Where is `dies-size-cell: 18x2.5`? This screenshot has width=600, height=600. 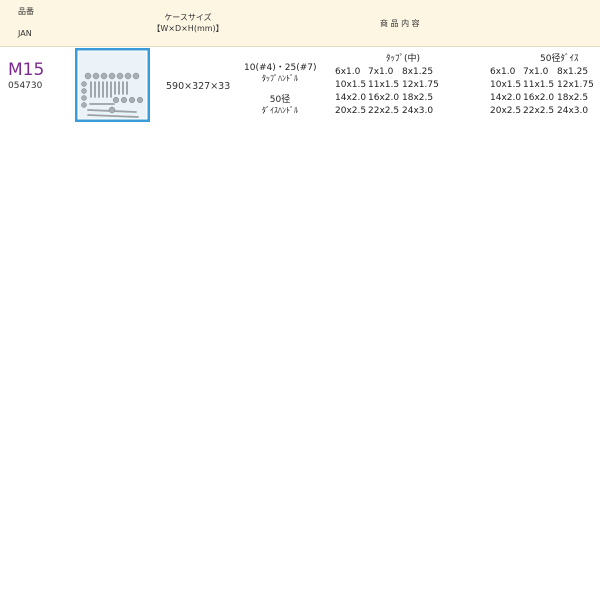 dies-size-cell: 18x2.5 is located at coordinates (573, 98).